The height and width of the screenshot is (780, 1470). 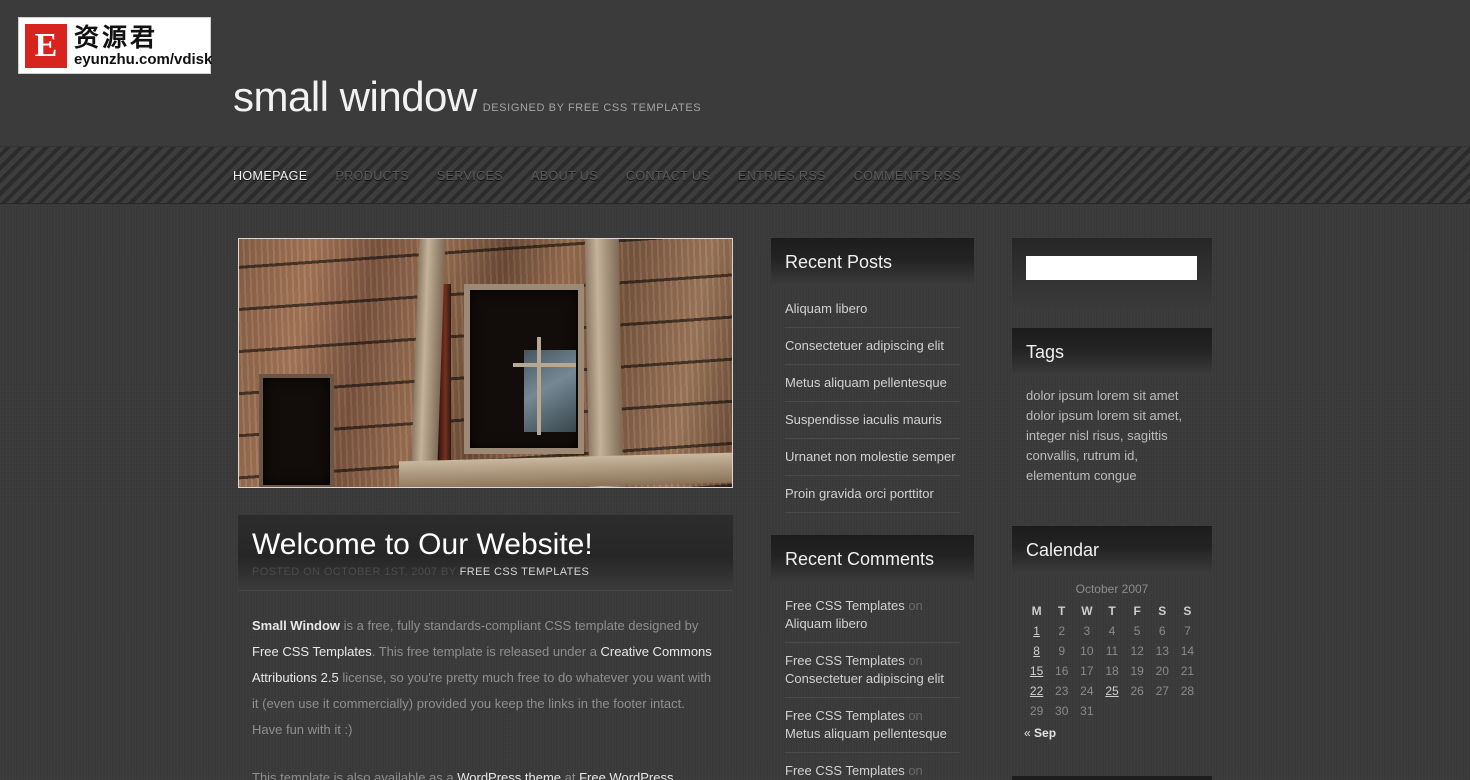 I want to click on calendar-day: 16, so click(x=1062, y=671).